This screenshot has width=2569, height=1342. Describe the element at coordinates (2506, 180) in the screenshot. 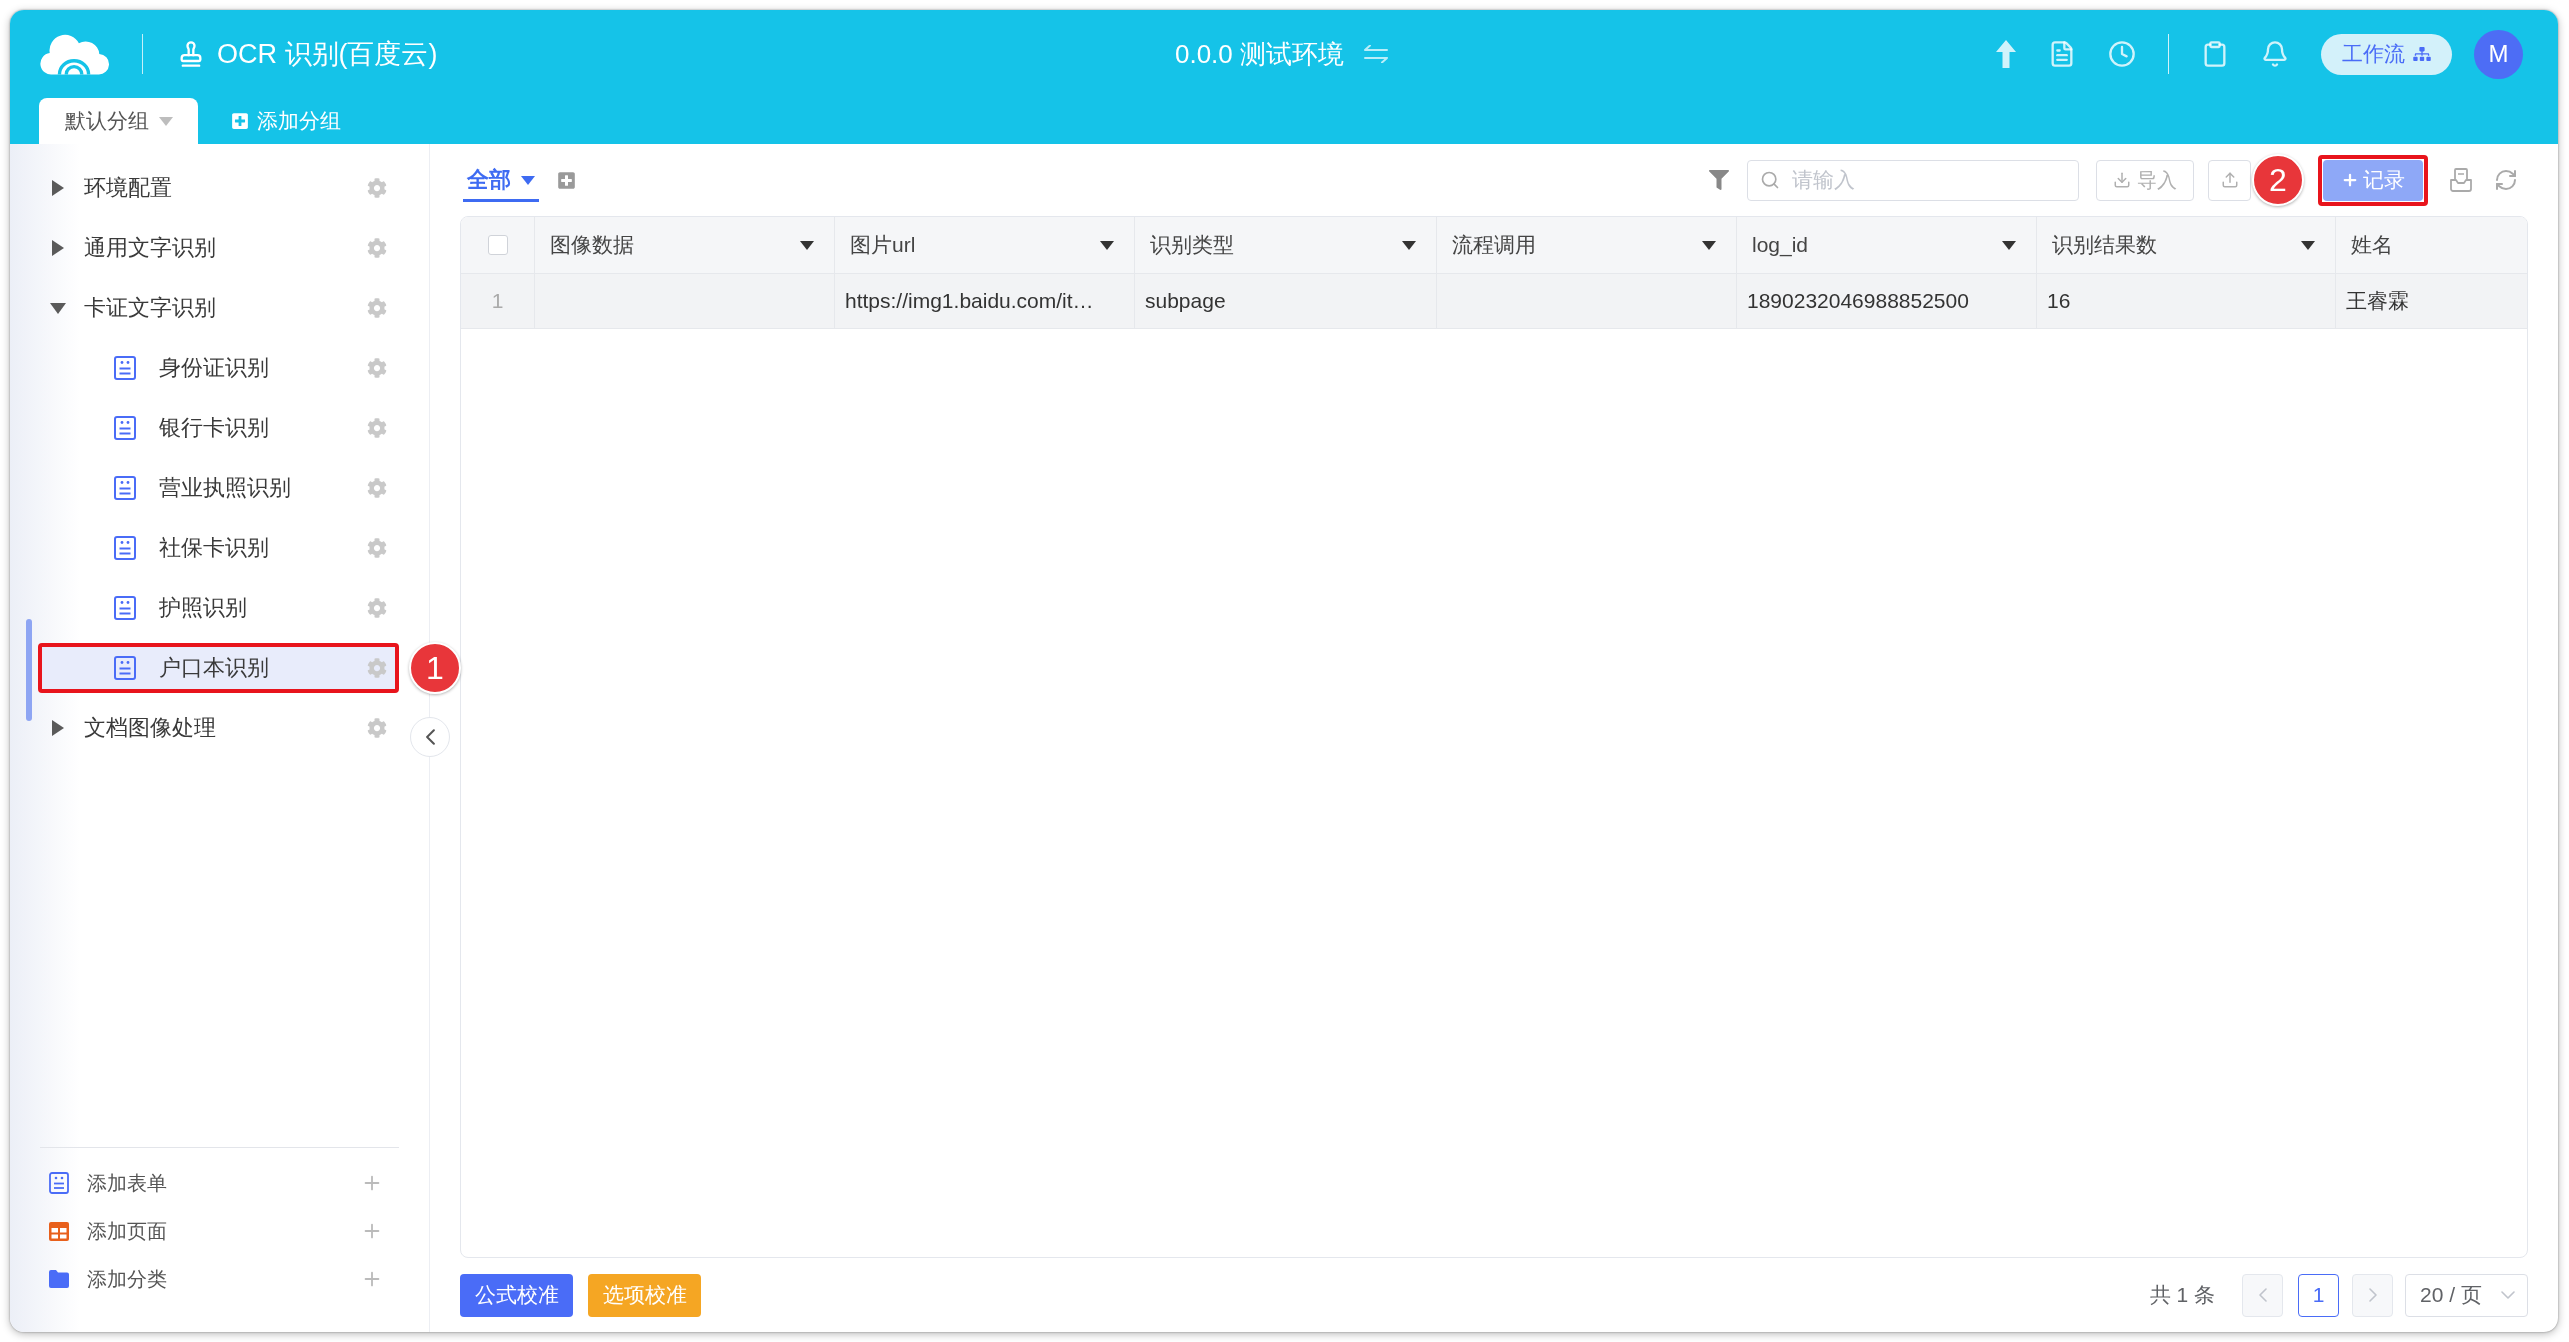

I see `refresh-icon` at that location.